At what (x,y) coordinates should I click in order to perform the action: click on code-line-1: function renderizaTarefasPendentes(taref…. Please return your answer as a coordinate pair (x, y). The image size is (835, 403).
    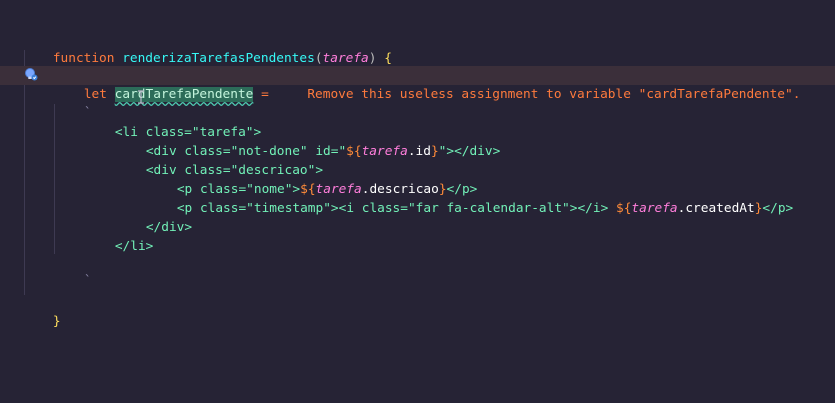
    Looking at the image, I should click on (428, 48).